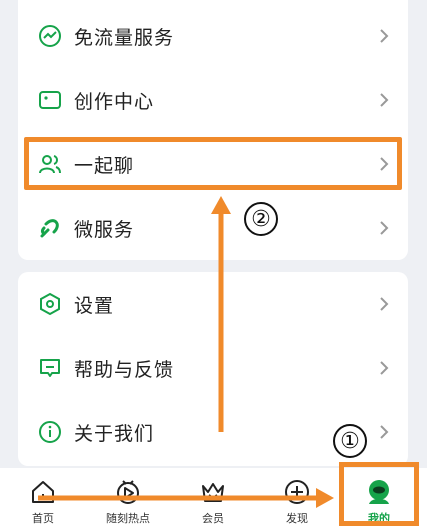 The image size is (427, 529). Describe the element at coordinates (50, 36) in the screenshot. I see `trend-circle-icon` at that location.